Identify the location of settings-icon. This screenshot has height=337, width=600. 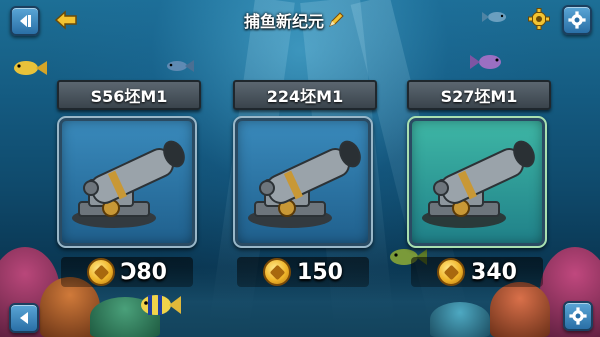
(577, 20).